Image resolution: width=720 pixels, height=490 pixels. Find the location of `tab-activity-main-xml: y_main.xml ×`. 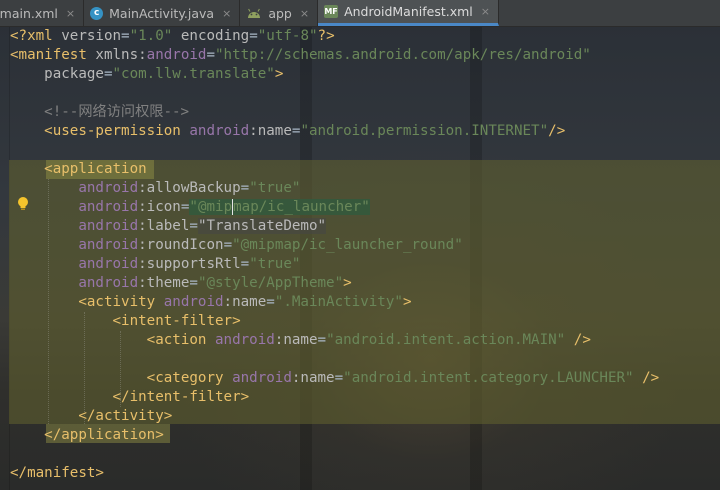

tab-activity-main-xml: y_main.xml × is located at coordinates (42, 13).